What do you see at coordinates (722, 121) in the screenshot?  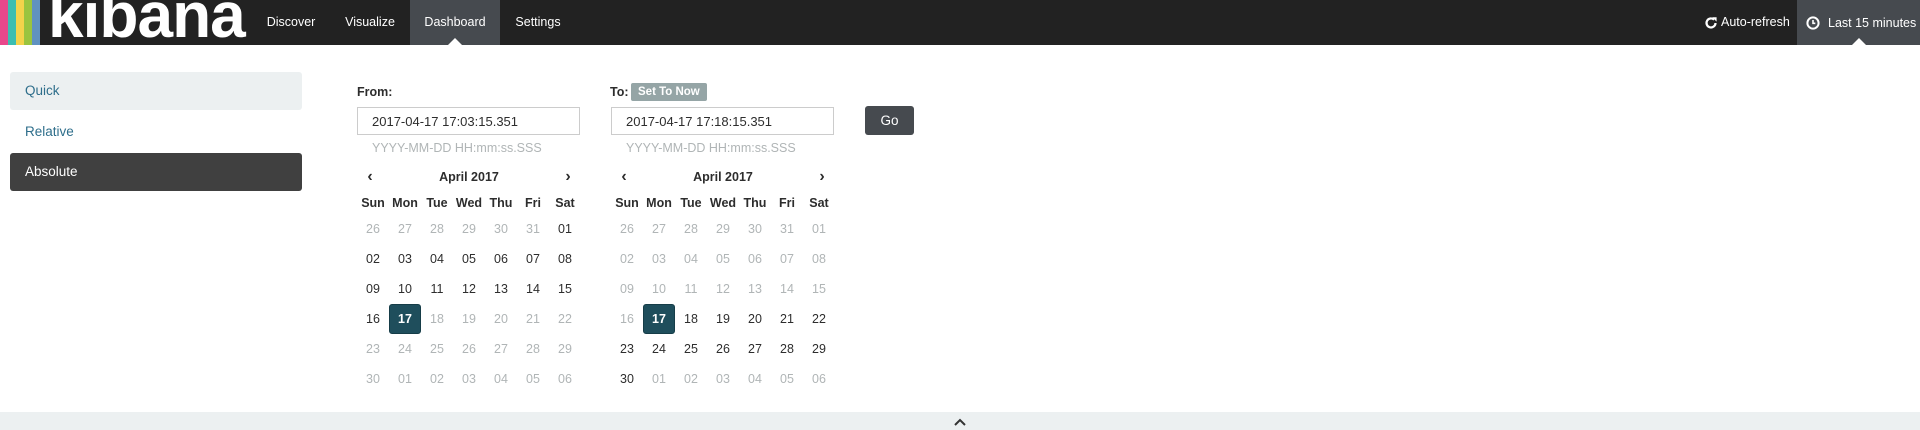 I see `to-datetime-input` at bounding box center [722, 121].